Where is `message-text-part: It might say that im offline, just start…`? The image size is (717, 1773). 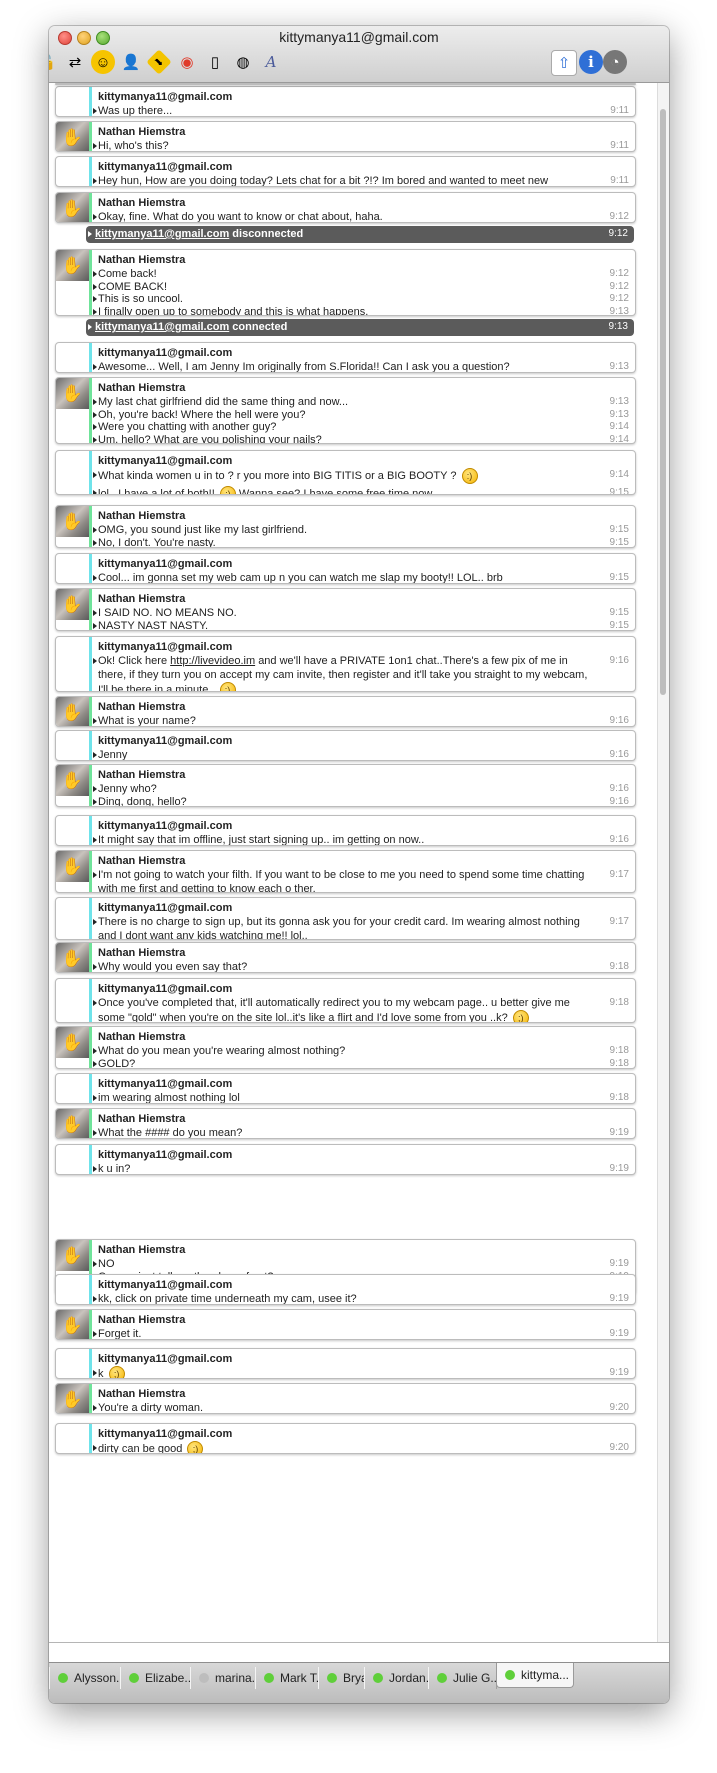 message-text-part: It might say that im offline, just start… is located at coordinates (261, 840).